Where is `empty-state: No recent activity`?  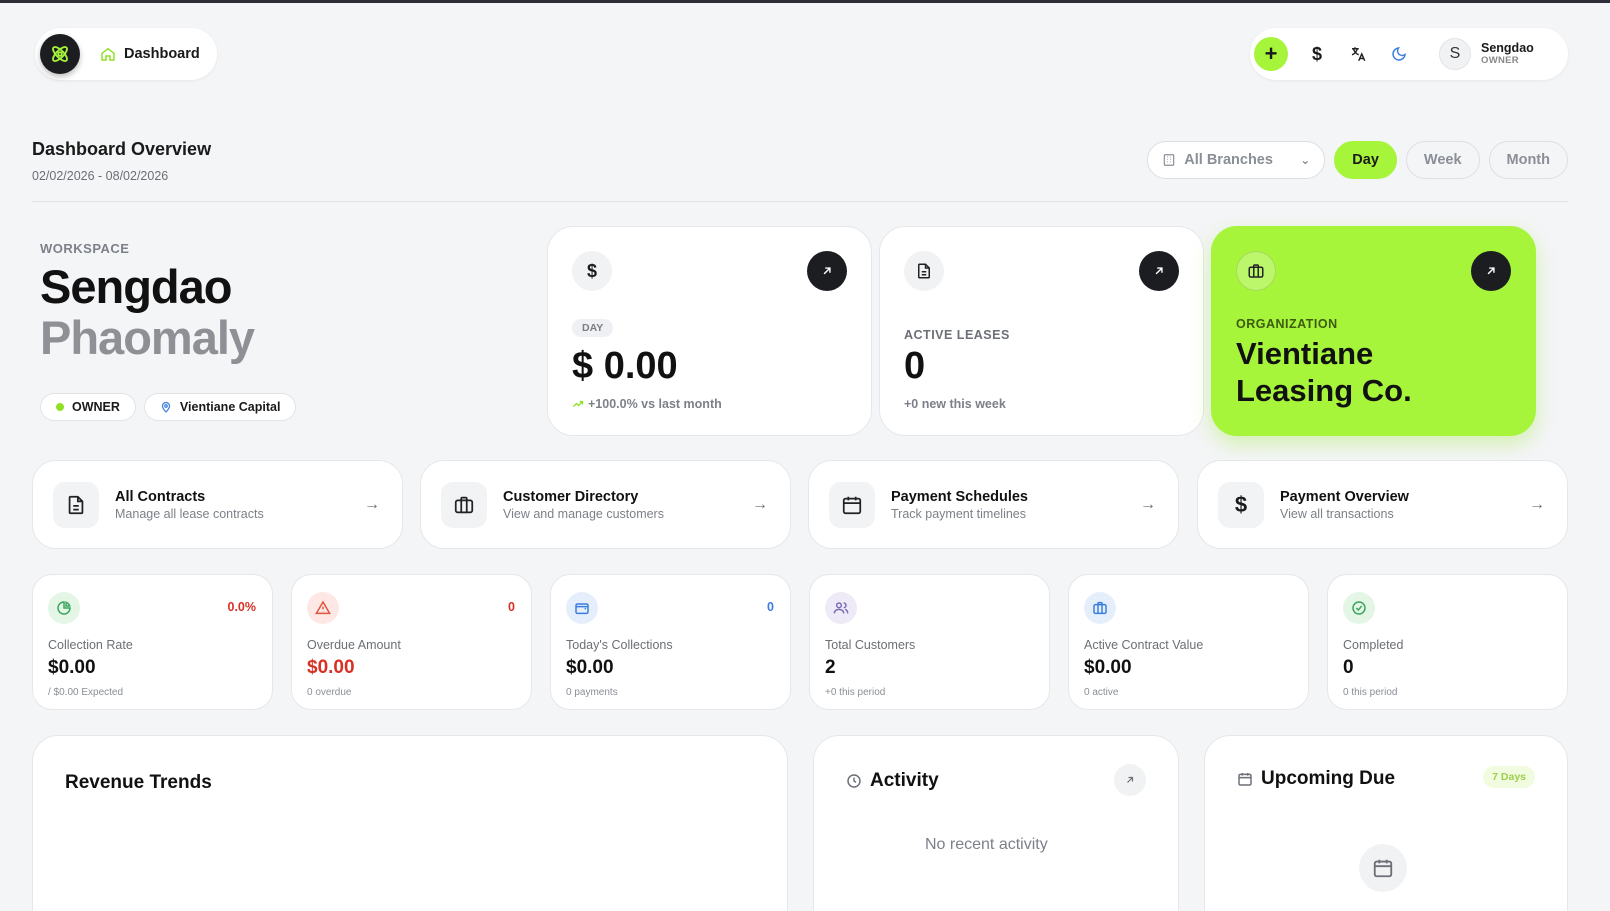 empty-state: No recent activity is located at coordinates (986, 844).